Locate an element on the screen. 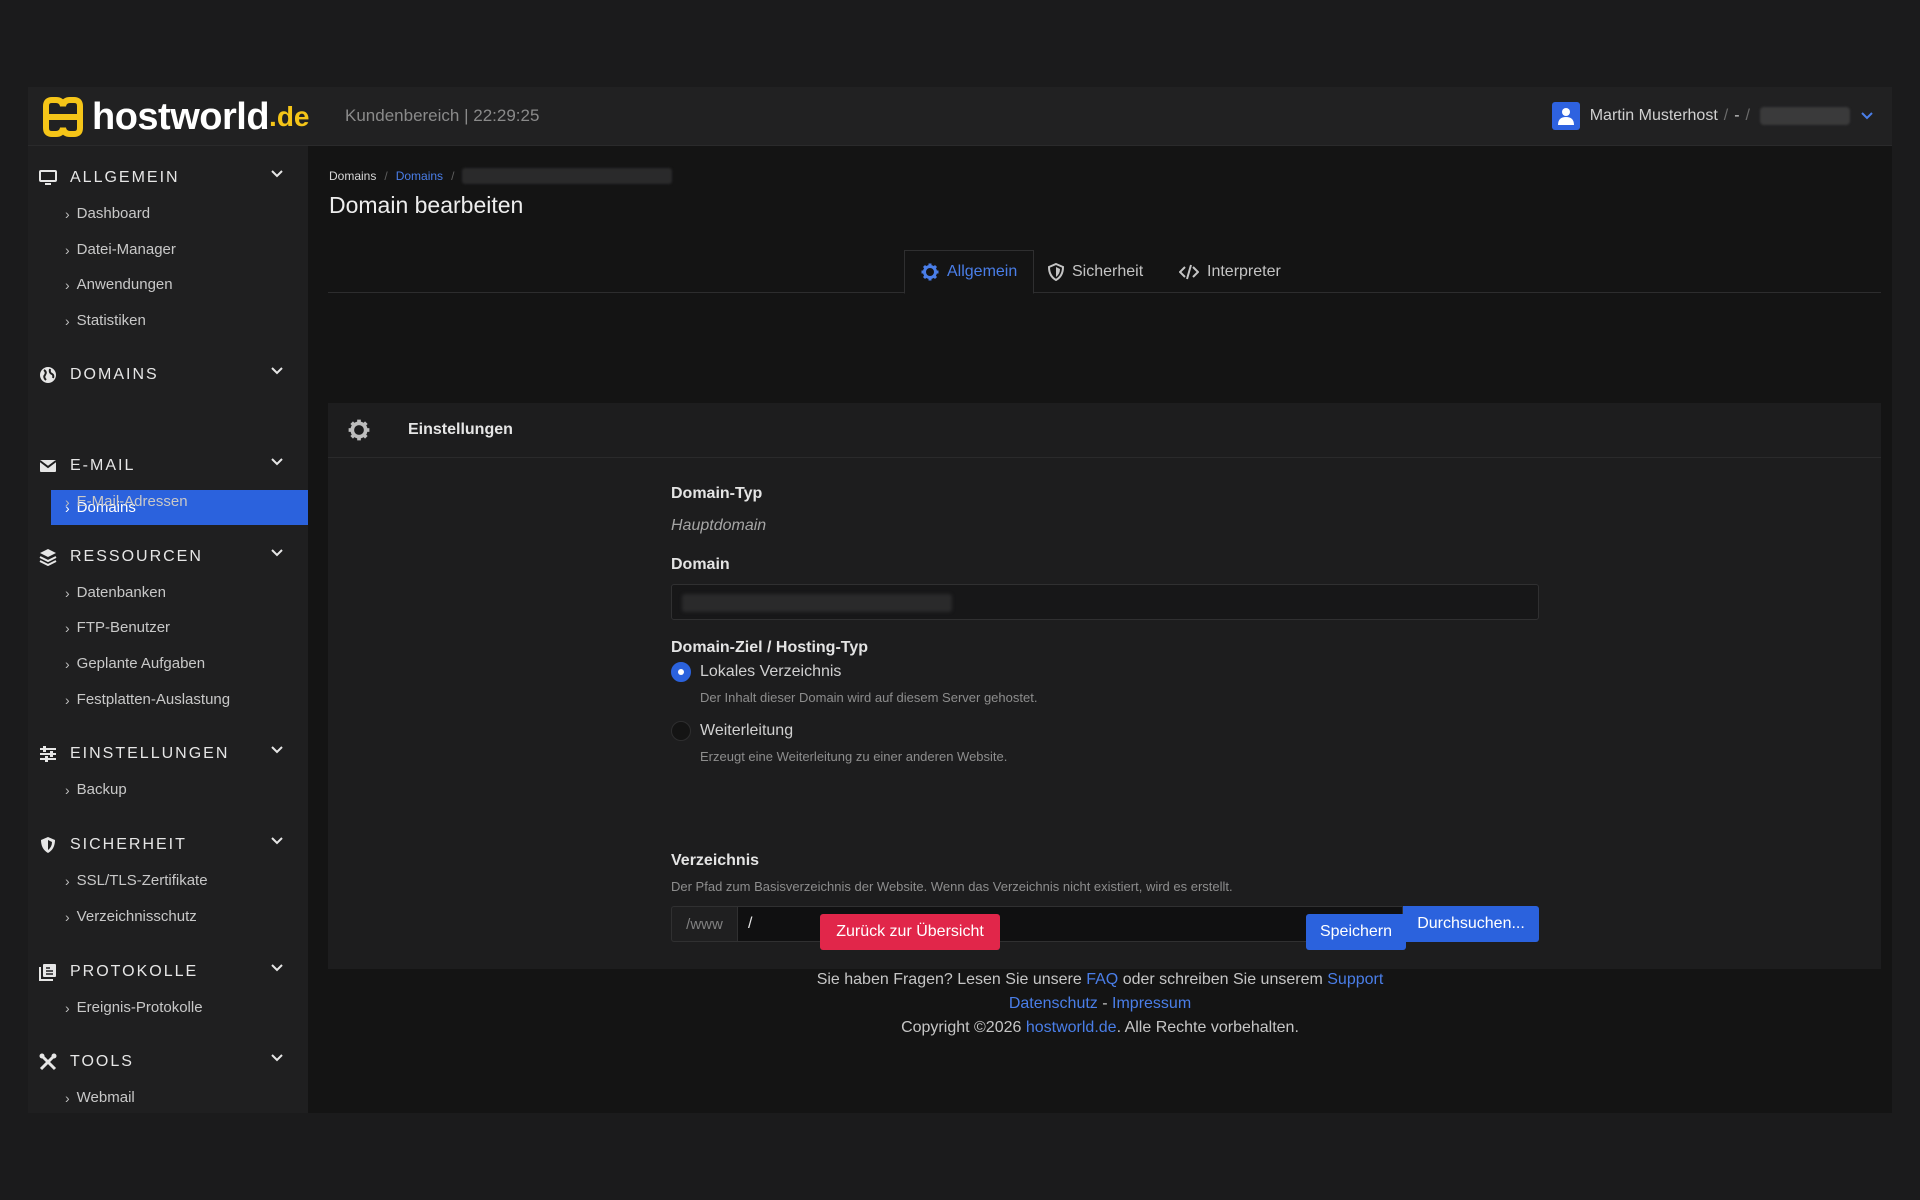 This screenshot has width=1920, height=1200. section-title: ALLGEMEIN is located at coordinates (125, 177).